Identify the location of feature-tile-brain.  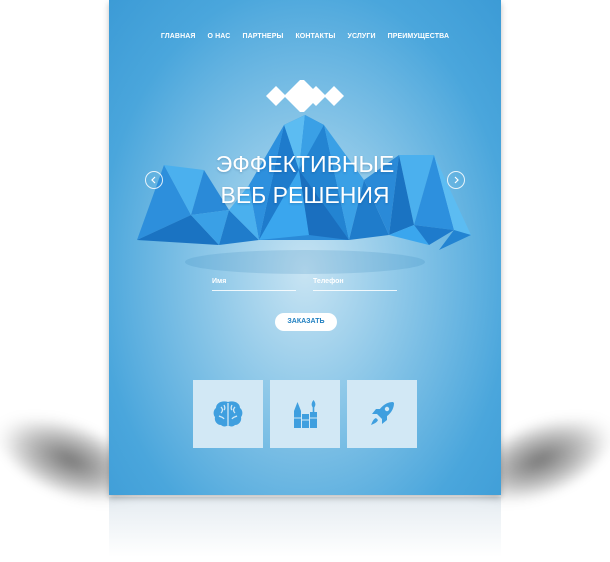
(228, 414).